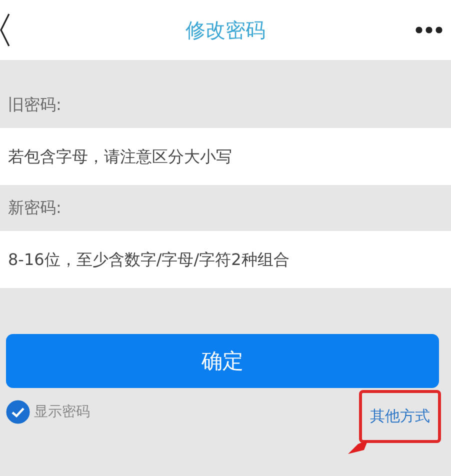  What do you see at coordinates (34, 105) in the screenshot?
I see `field-label: 旧密码:` at bounding box center [34, 105].